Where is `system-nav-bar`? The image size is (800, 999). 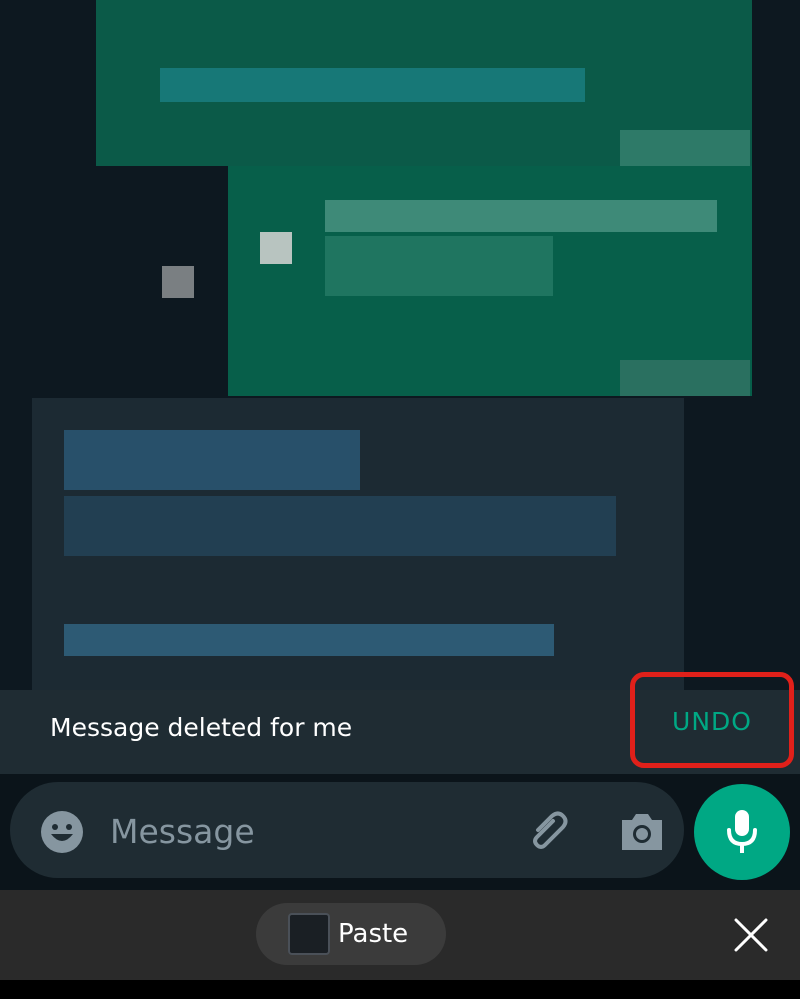
system-nav-bar is located at coordinates (400, 989).